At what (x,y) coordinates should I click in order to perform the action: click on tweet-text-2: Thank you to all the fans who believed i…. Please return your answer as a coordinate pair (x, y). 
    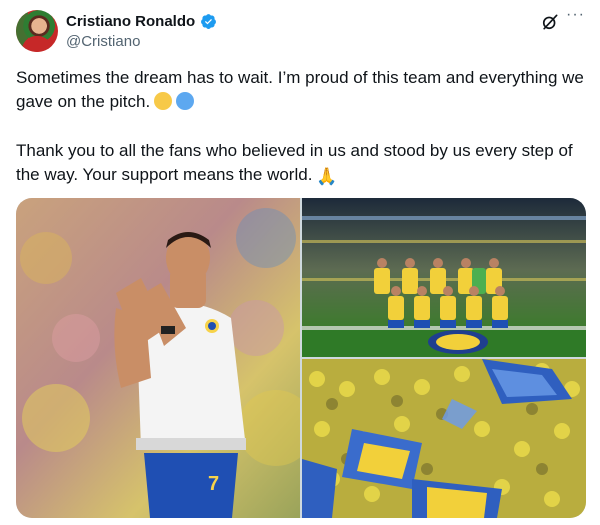
    Looking at the image, I should click on (294, 162).